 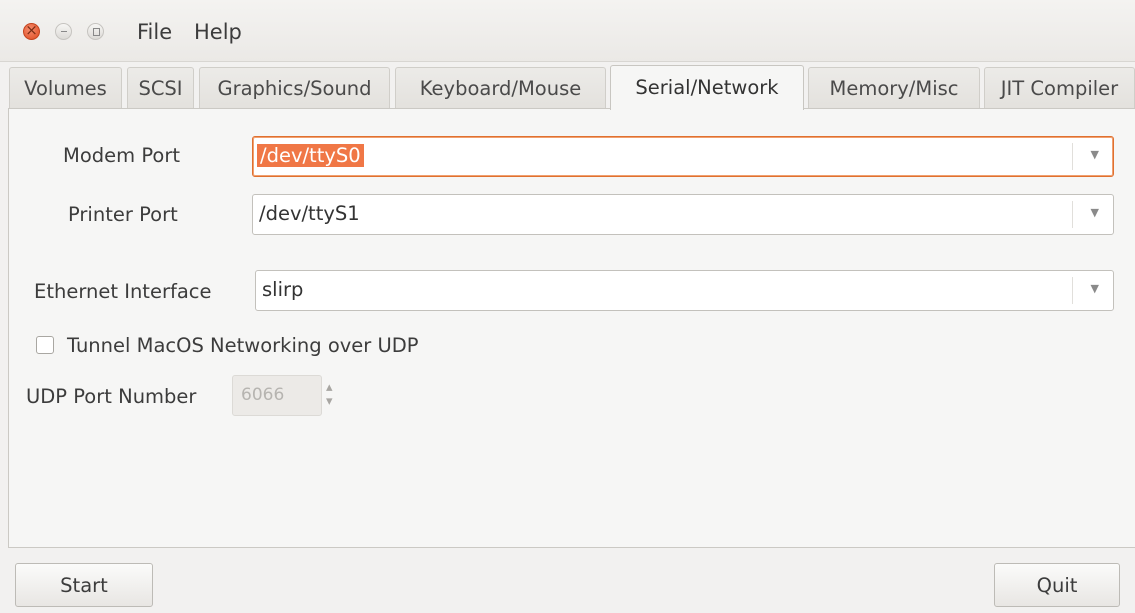 What do you see at coordinates (84, 585) in the screenshot?
I see `start-button: Start` at bounding box center [84, 585].